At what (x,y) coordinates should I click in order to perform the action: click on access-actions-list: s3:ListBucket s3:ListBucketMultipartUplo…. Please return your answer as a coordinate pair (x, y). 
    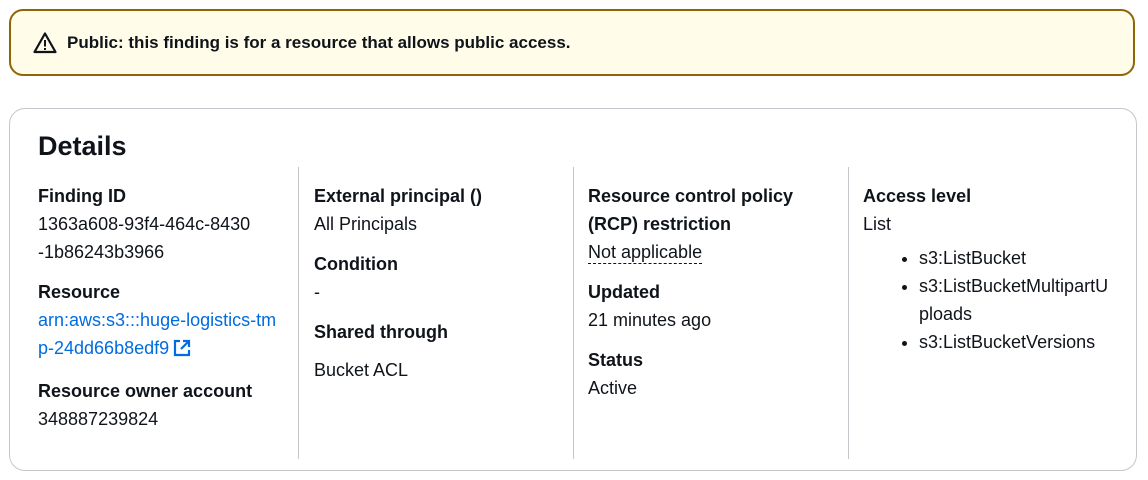
    Looking at the image, I should click on (990, 300).